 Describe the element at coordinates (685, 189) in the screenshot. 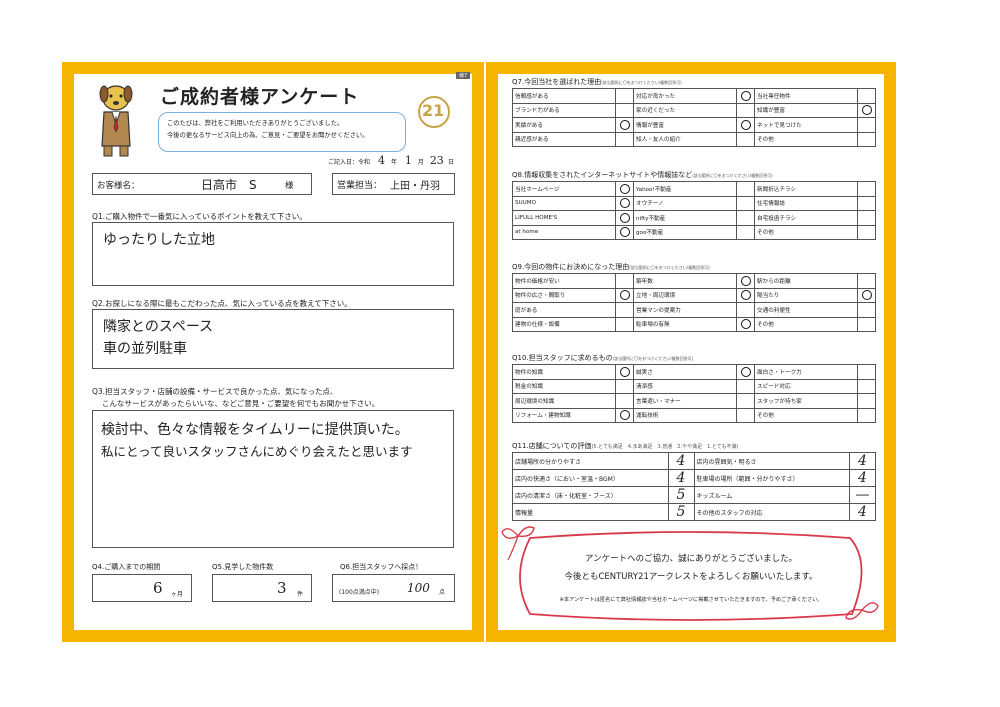

I see `option-label: Yahoo!不動産` at that location.